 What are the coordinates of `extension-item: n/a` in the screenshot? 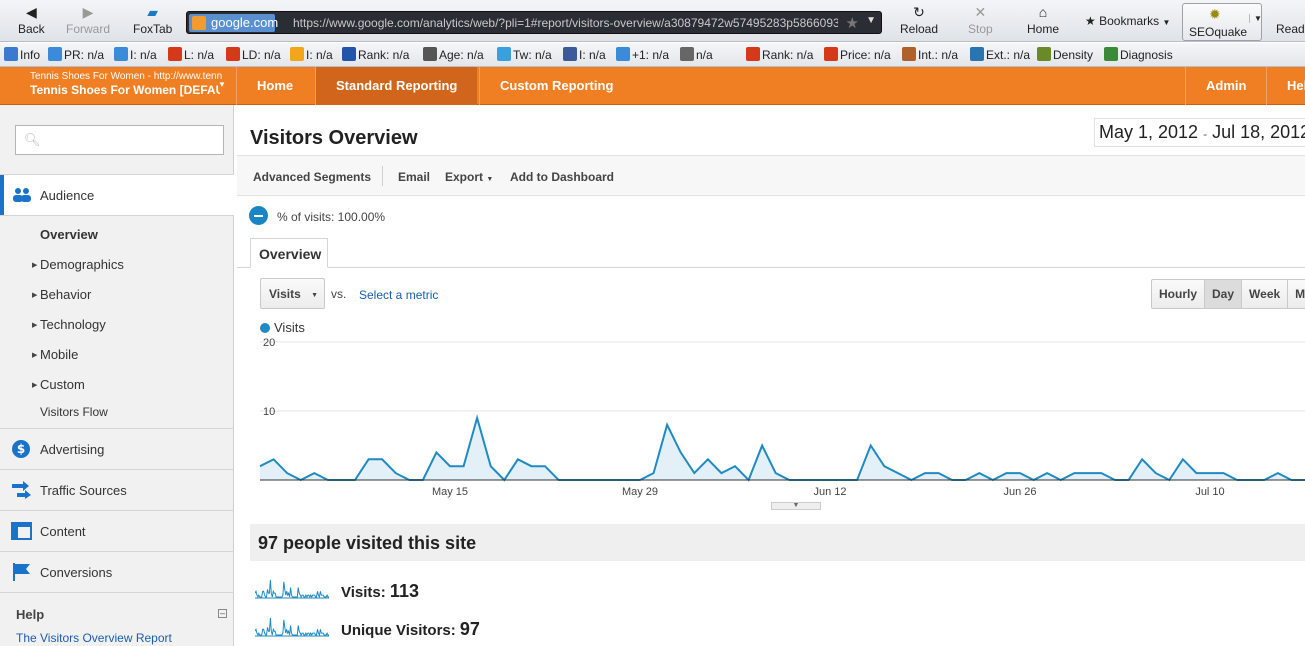 It's located at (696, 54).